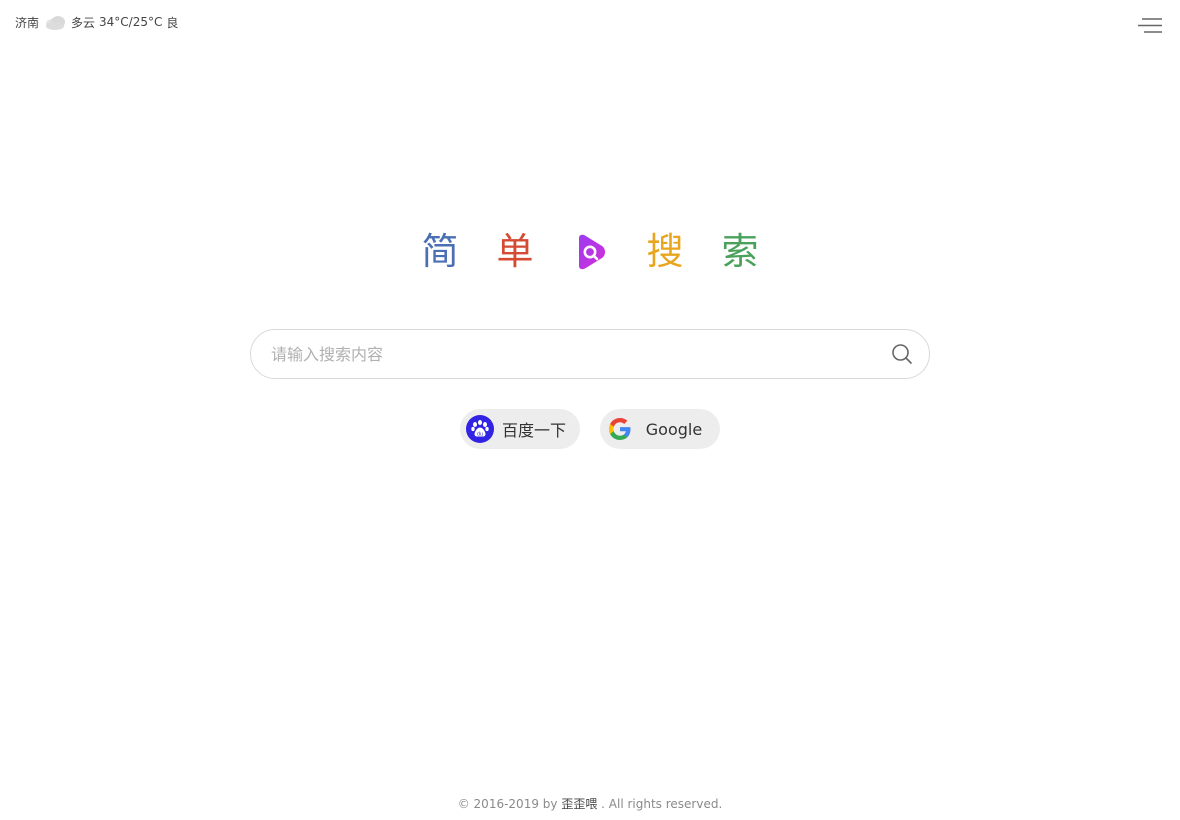 The image size is (1180, 820). I want to click on weather-condition: 多云, so click(83, 22).